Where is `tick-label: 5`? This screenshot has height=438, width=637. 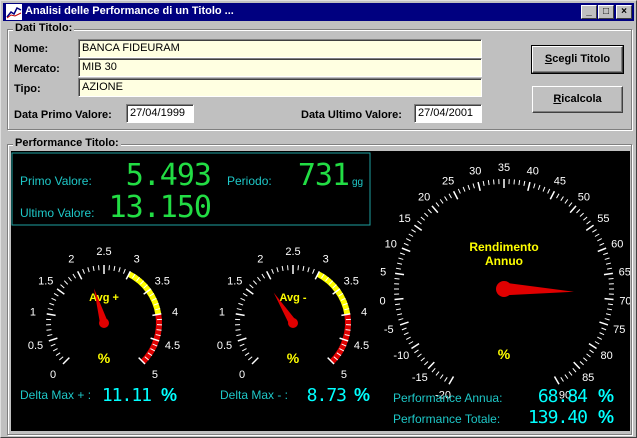
tick-label: 5 is located at coordinates (344, 375).